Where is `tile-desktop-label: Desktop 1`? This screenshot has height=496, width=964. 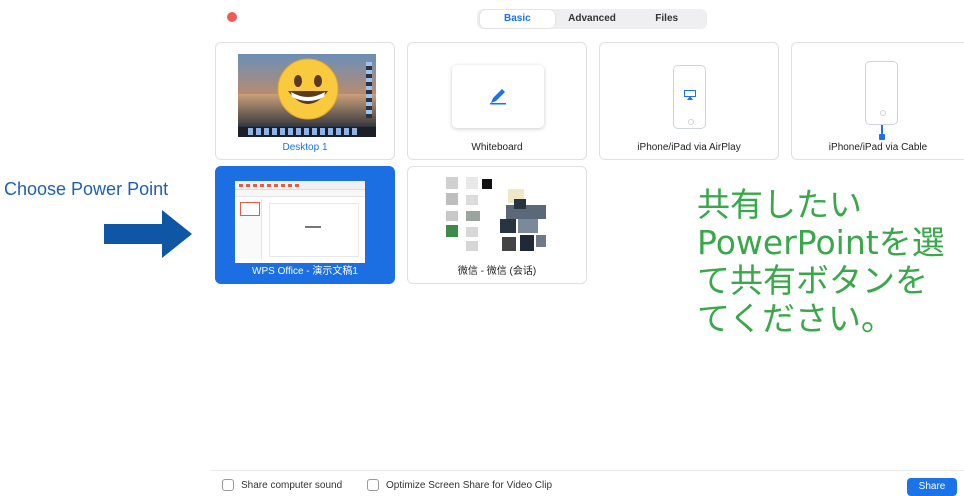
tile-desktop-label: Desktop 1 is located at coordinates (305, 147).